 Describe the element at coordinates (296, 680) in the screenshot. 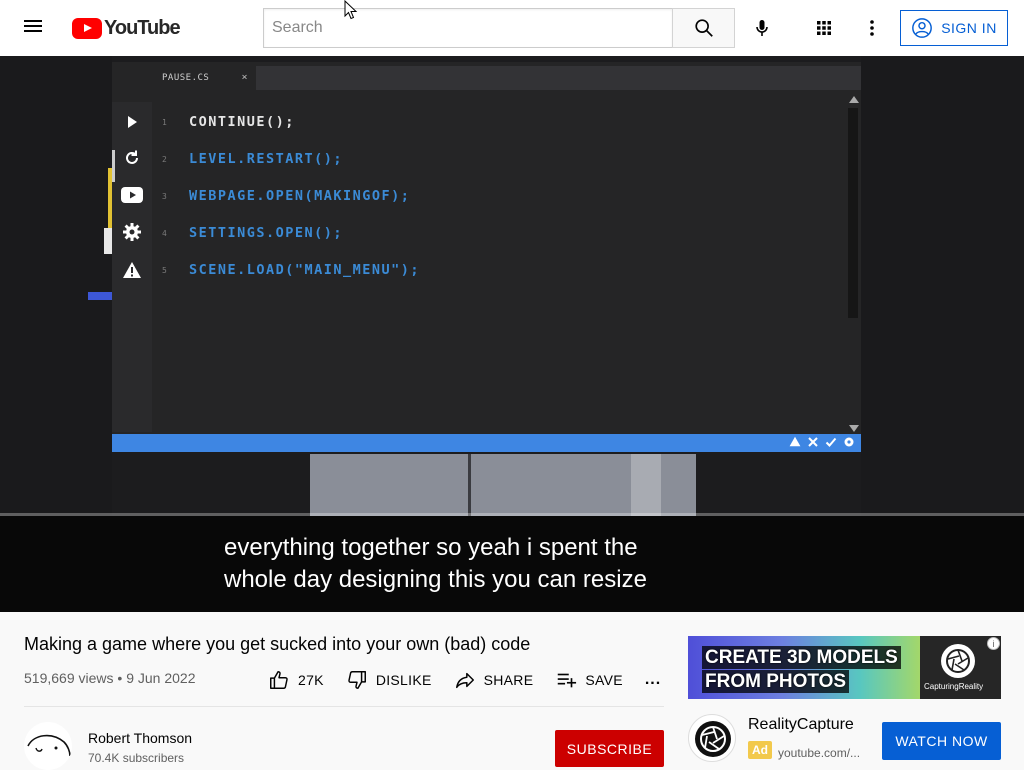

I see `like-button: 27K` at that location.